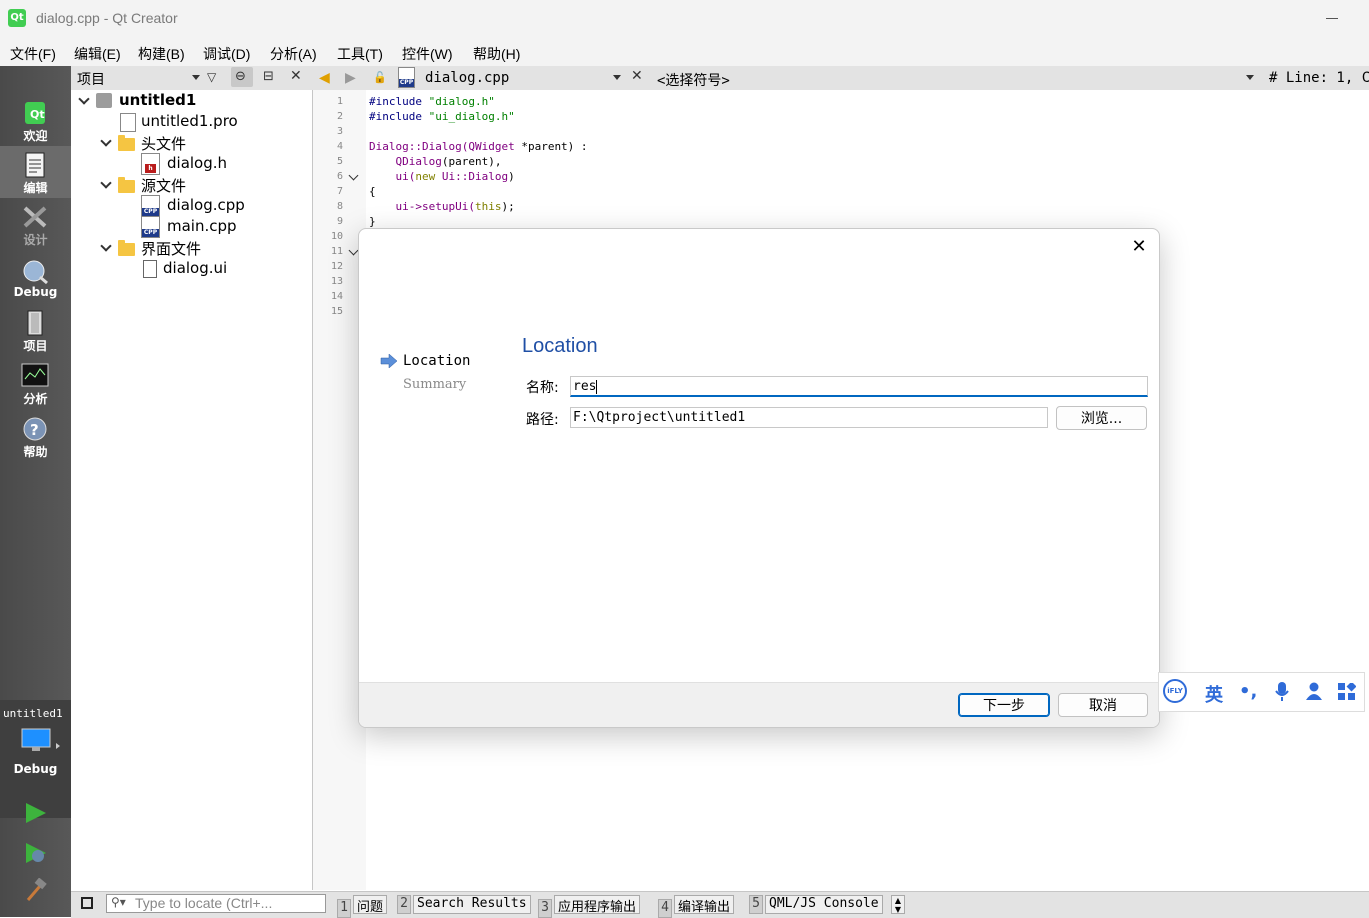 Image resolution: width=1369 pixels, height=918 pixels. I want to click on menu-build: 构建(B), so click(161, 54).